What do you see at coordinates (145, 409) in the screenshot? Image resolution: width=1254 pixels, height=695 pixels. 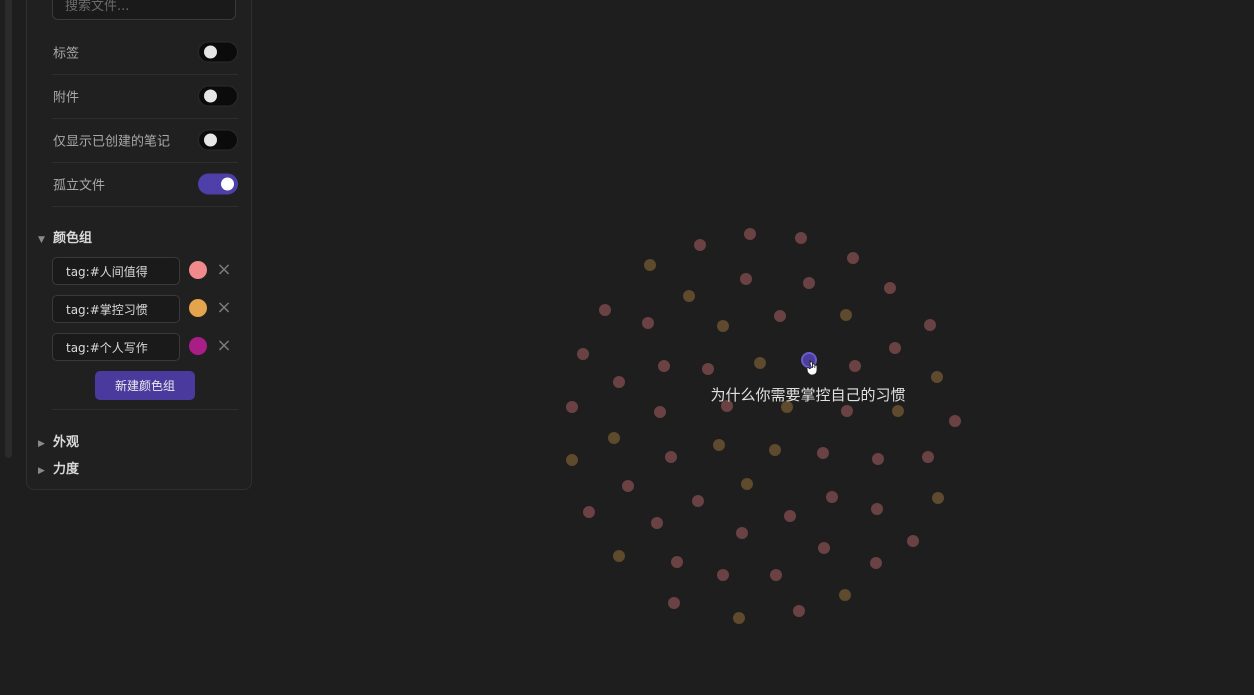 I see `divider` at bounding box center [145, 409].